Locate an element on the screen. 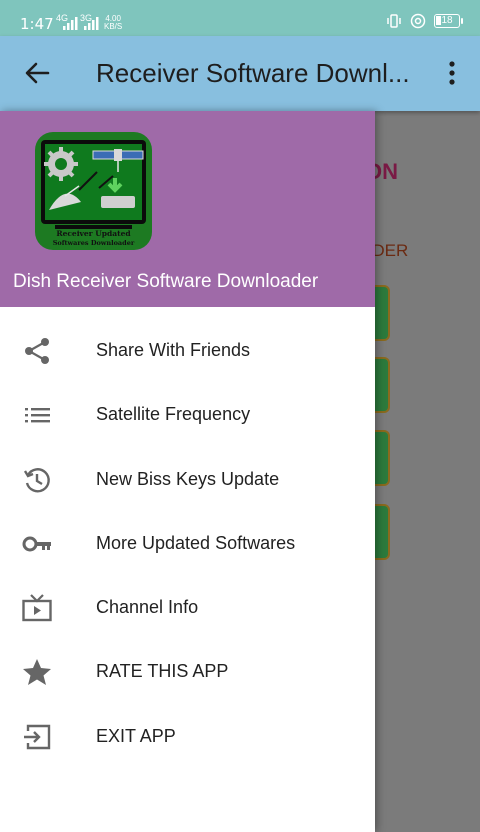 Image resolution: width=480 pixels, height=832 pixels. app-logo: Receiver Updated Softwares Downloader is located at coordinates (93, 191).